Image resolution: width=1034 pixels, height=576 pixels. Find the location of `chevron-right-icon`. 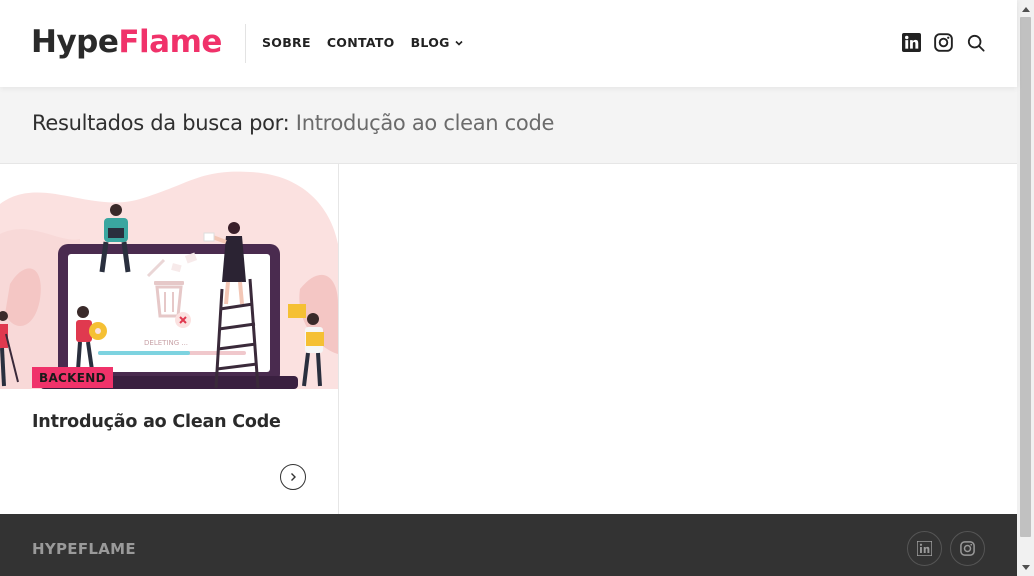

chevron-right-icon is located at coordinates (293, 477).